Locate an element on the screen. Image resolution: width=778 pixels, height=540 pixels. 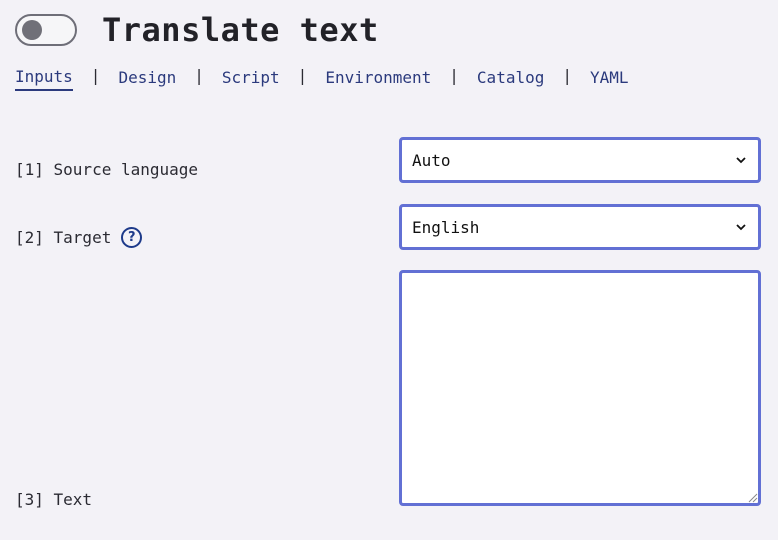
tab-design: Design is located at coordinates (147, 79).